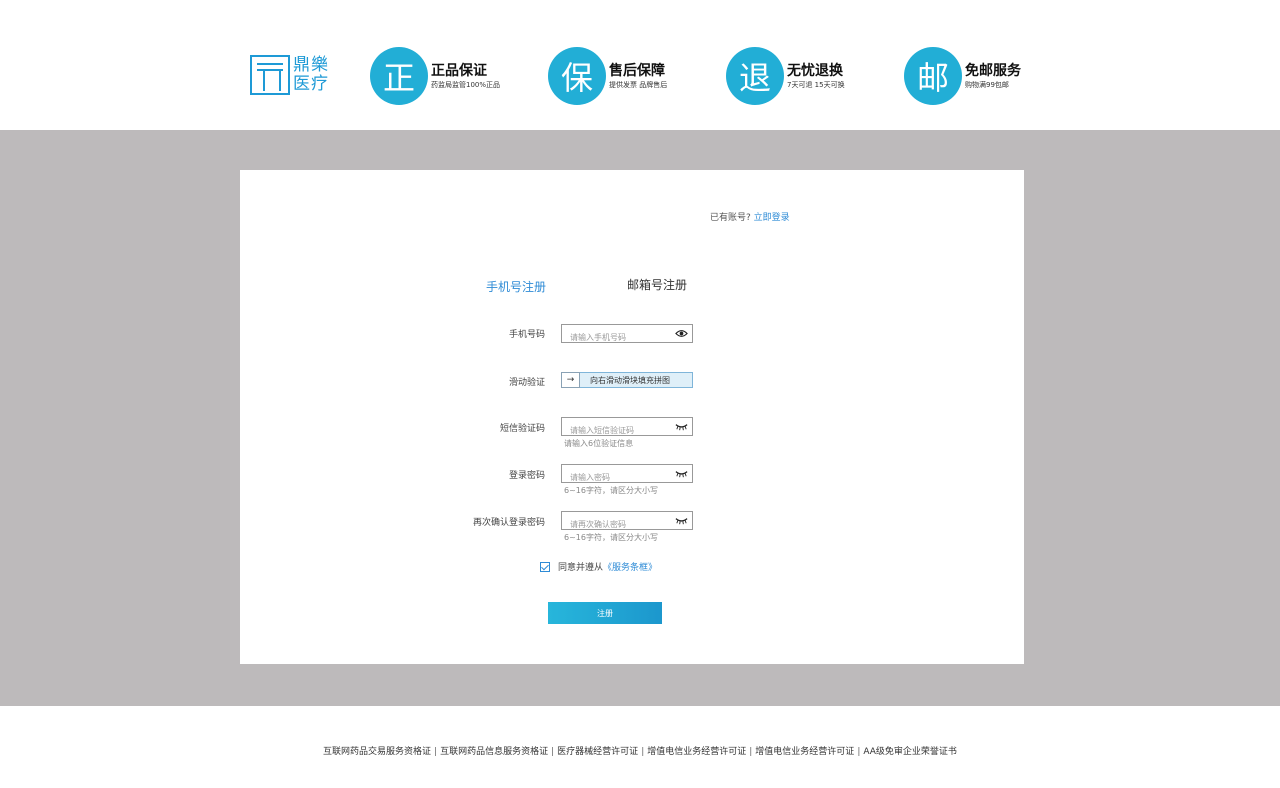  I want to click on shipping-icon: 邮, so click(933, 76).